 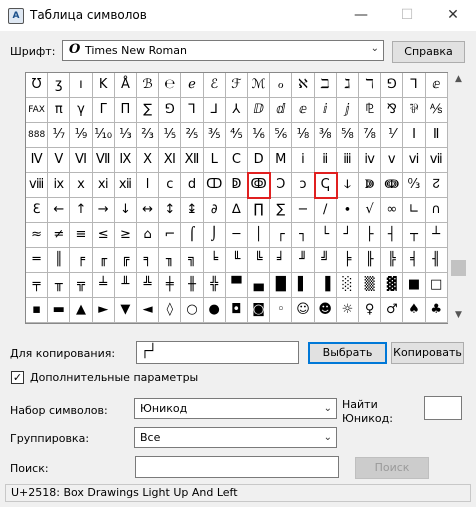 I want to click on character-cell: ⅋, so click(x=392, y=110).